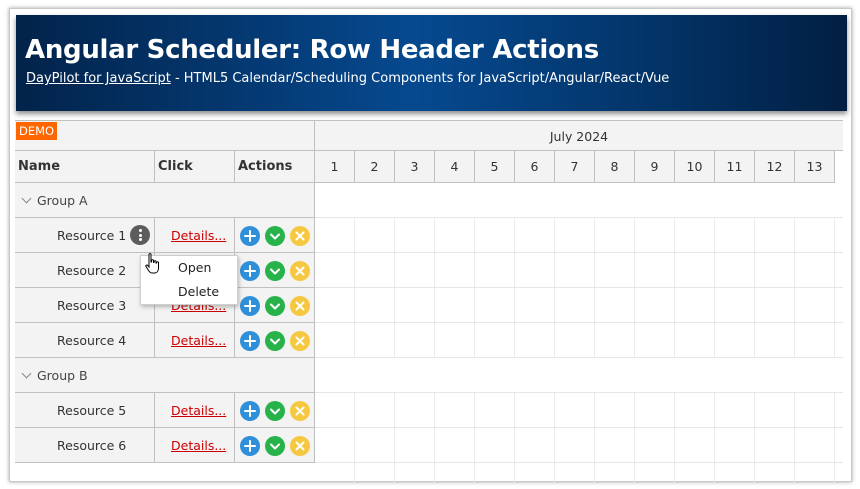  Describe the element at coordinates (92, 305) in the screenshot. I see `resource-name: Resource 3` at that location.